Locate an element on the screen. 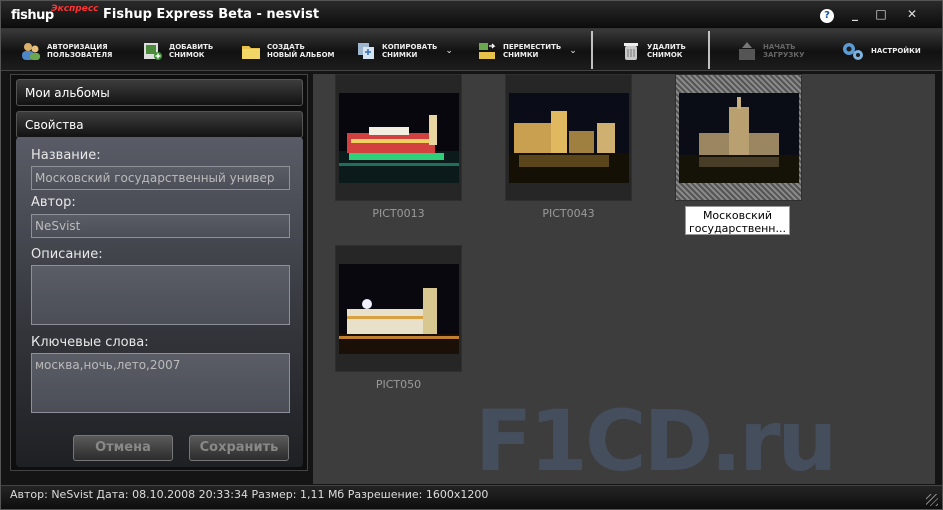 The image size is (943, 510). auth-user-label: Авторизация пользователя is located at coordinates (80, 51).